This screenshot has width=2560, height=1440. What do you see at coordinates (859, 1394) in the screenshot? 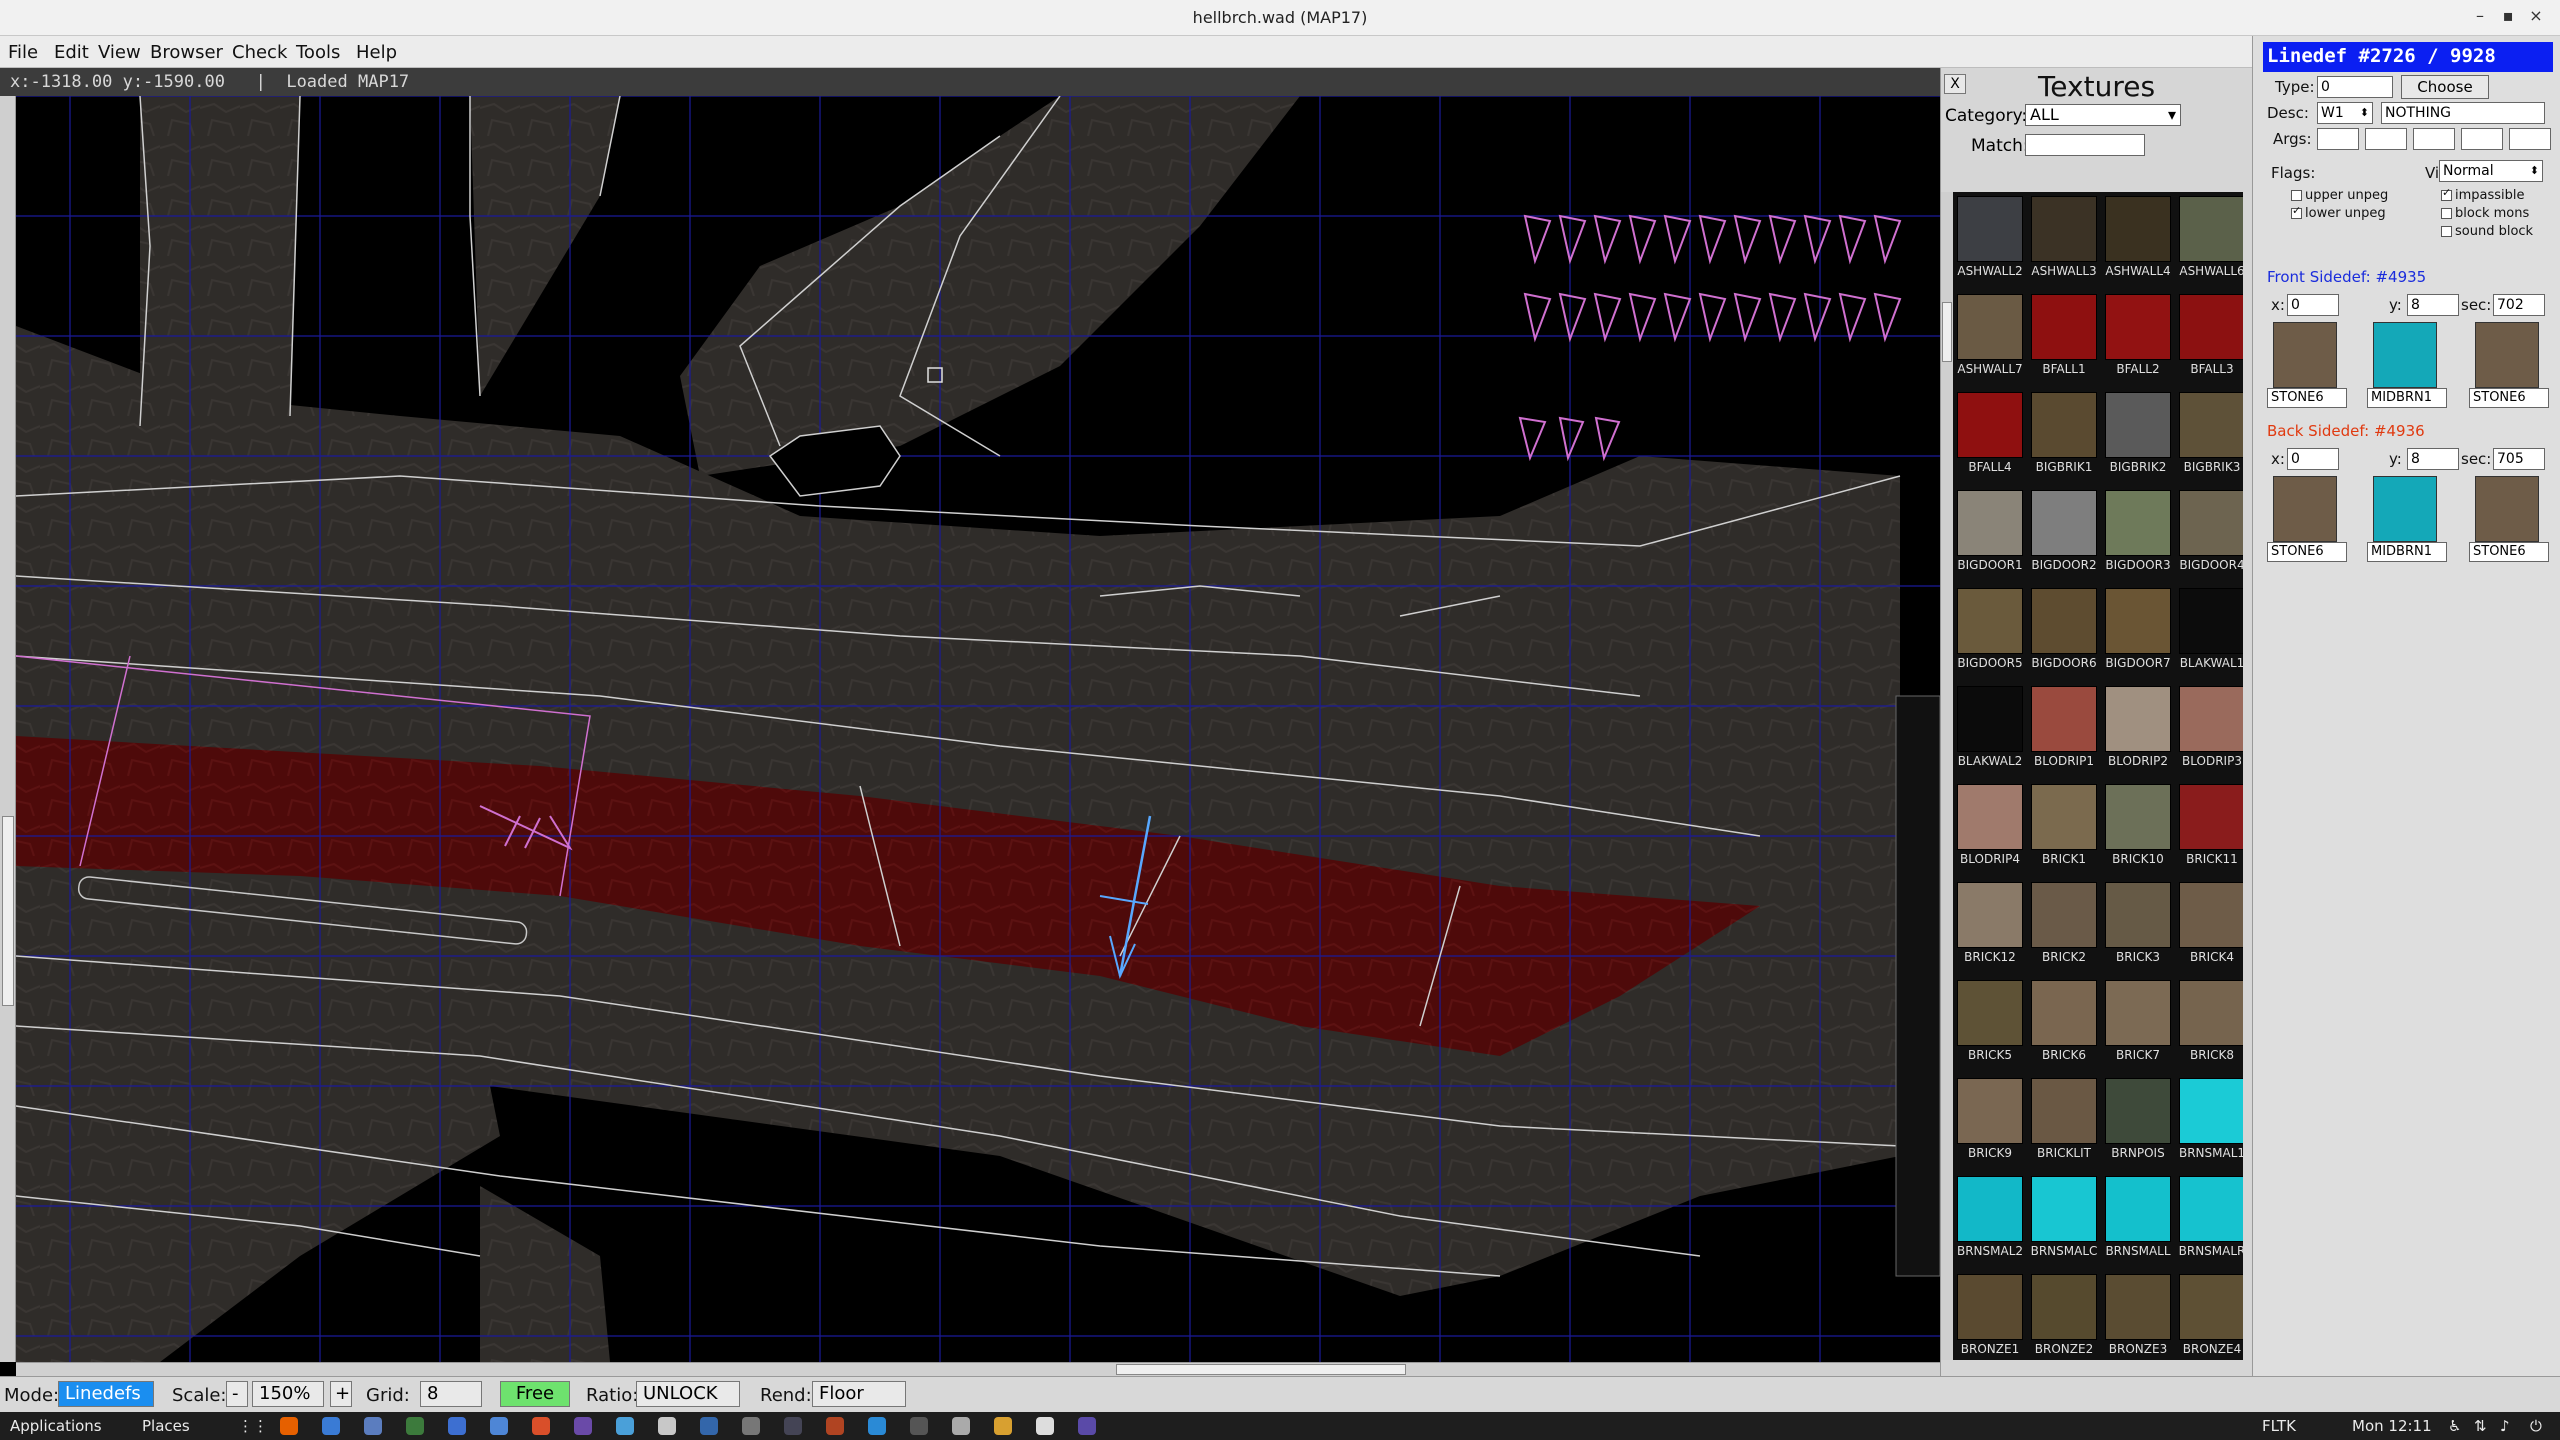
I see `rend-select: Floor` at bounding box center [859, 1394].